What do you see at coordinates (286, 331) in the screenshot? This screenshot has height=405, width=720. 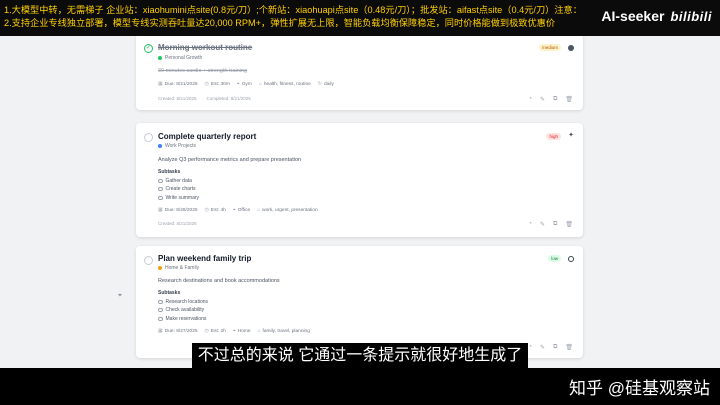 I see `tags: family, travel, planning` at bounding box center [286, 331].